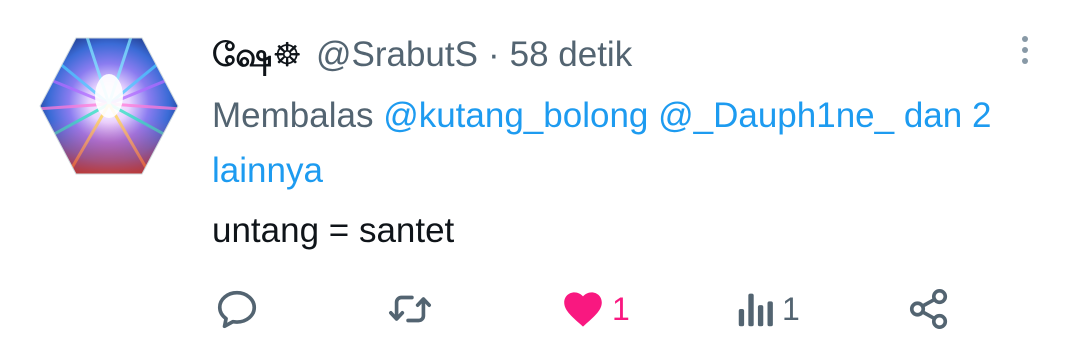 The image size is (1079, 351). Describe the element at coordinates (293, 115) in the screenshot. I see `reply-prefix: Membalas` at that location.